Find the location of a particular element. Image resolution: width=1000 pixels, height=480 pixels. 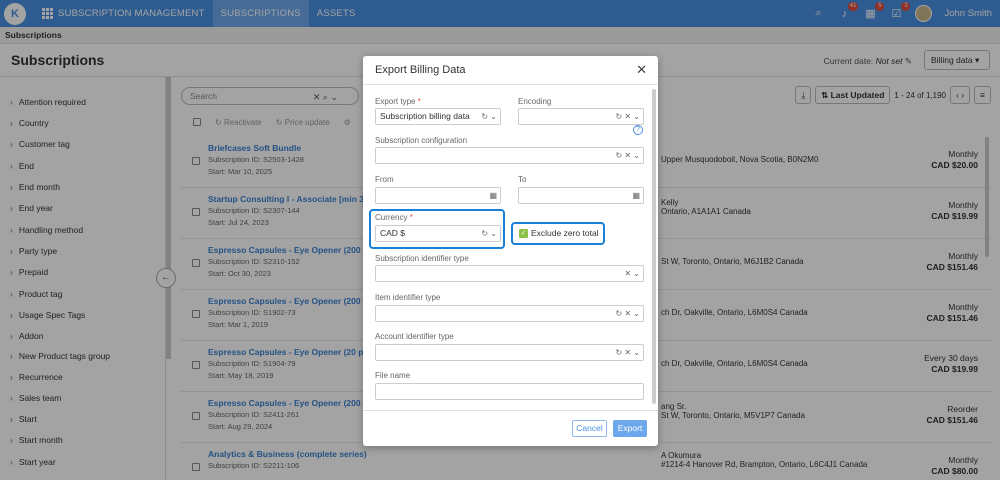

sub-config-label: Subscription configuration is located at coordinates (421, 140).